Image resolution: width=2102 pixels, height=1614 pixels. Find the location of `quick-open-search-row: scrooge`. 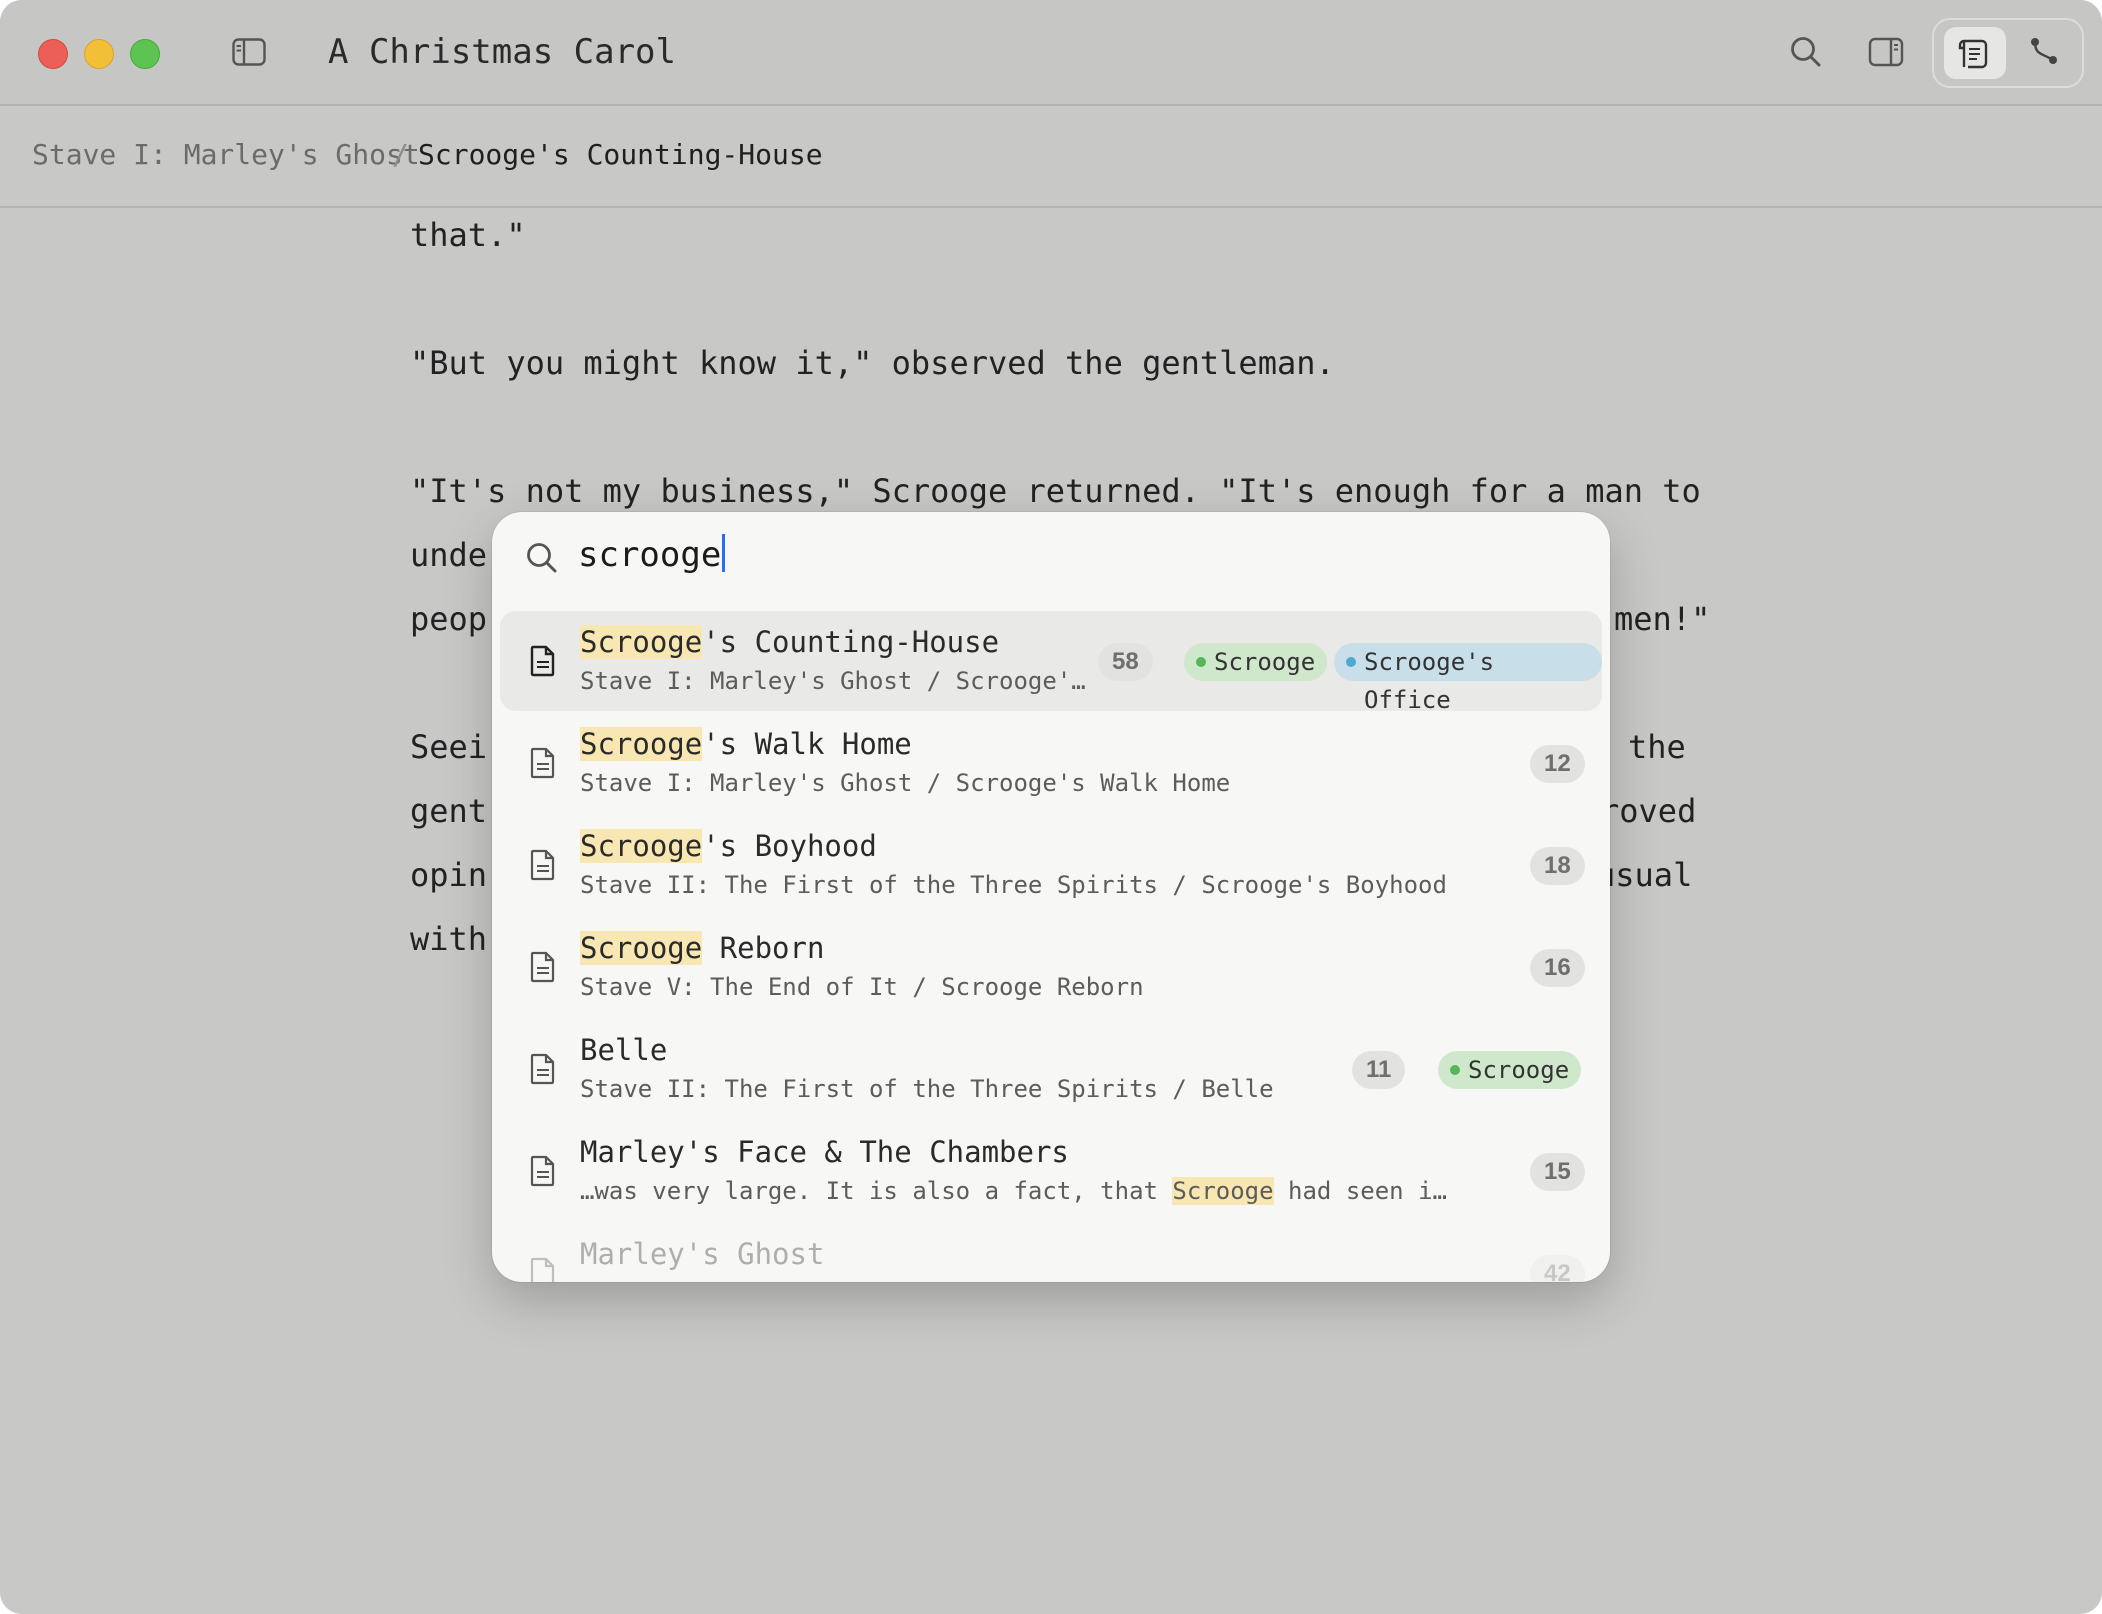

quick-open-search-row: scrooge is located at coordinates (1051, 558).